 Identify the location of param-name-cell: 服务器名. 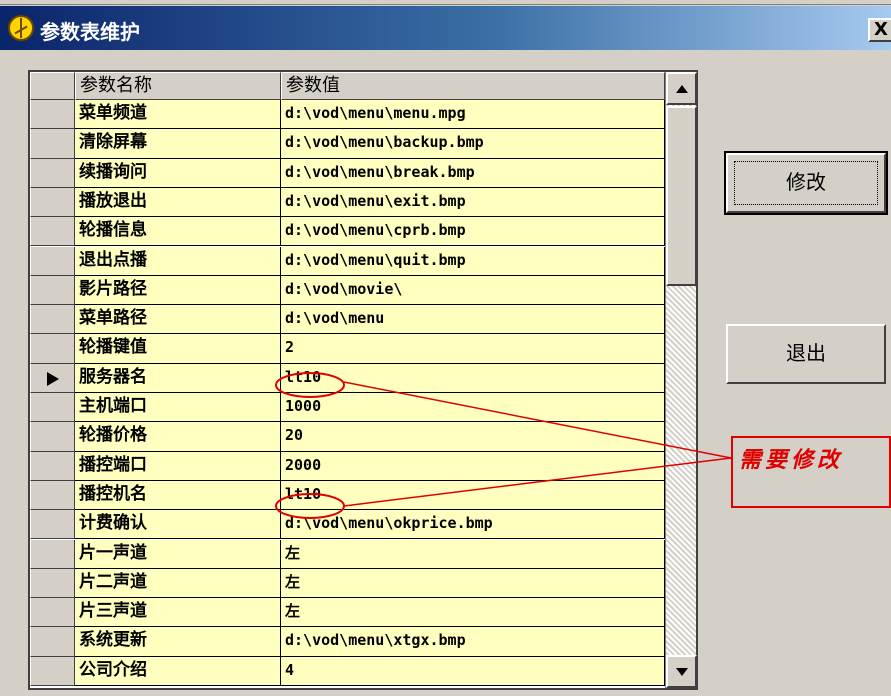
(178, 378).